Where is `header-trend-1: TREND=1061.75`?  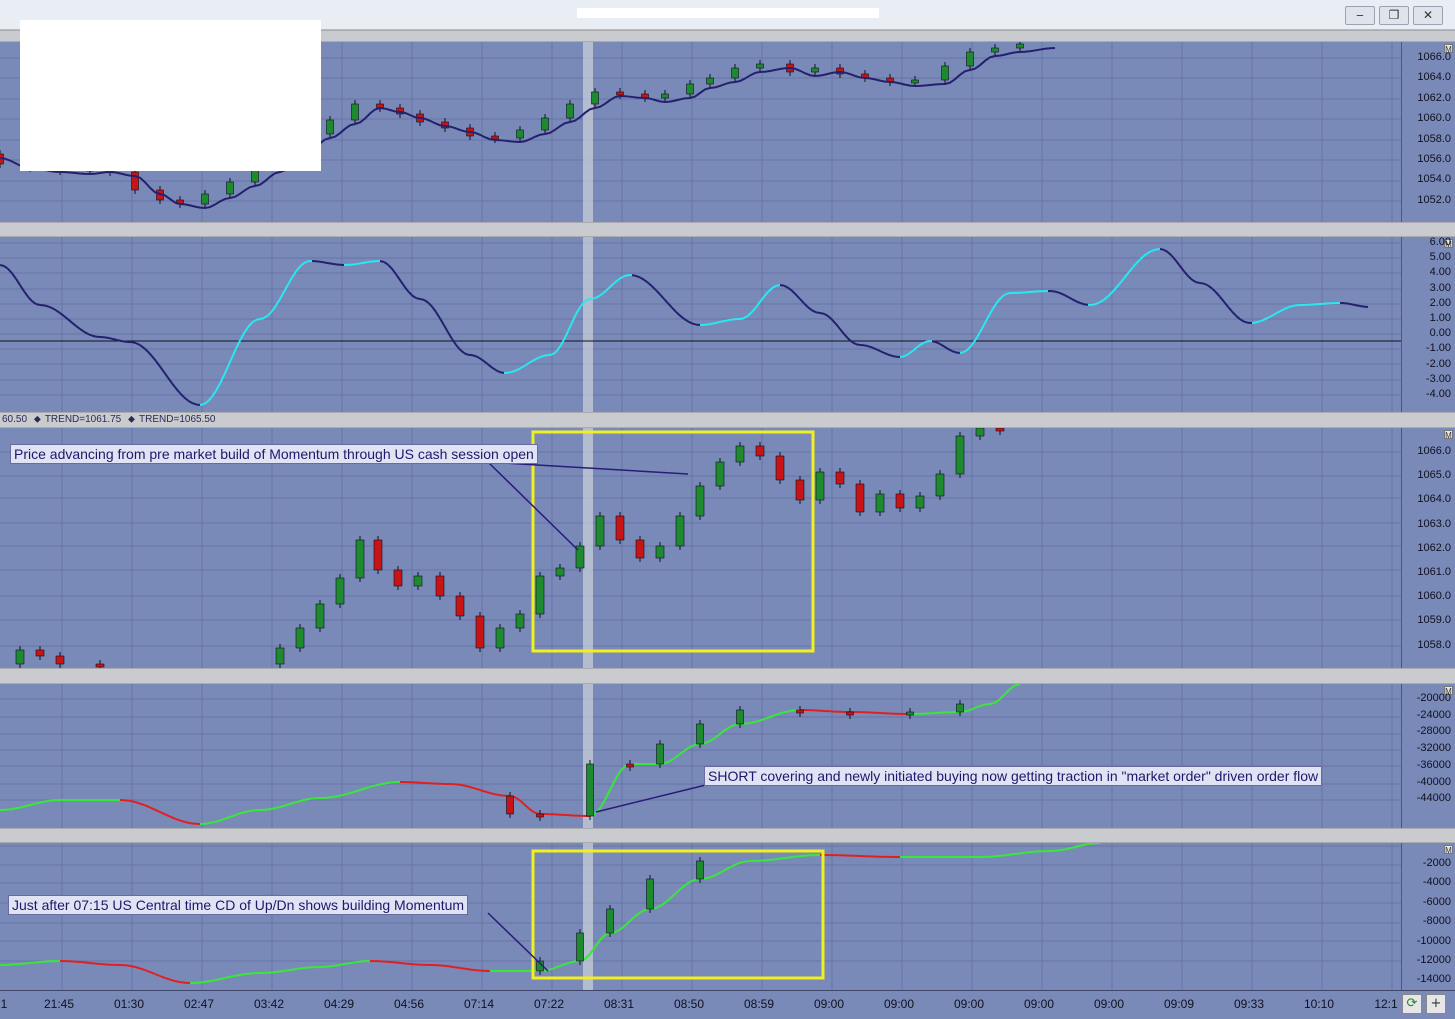
header-trend-1: TREND=1061.75 is located at coordinates (83, 419).